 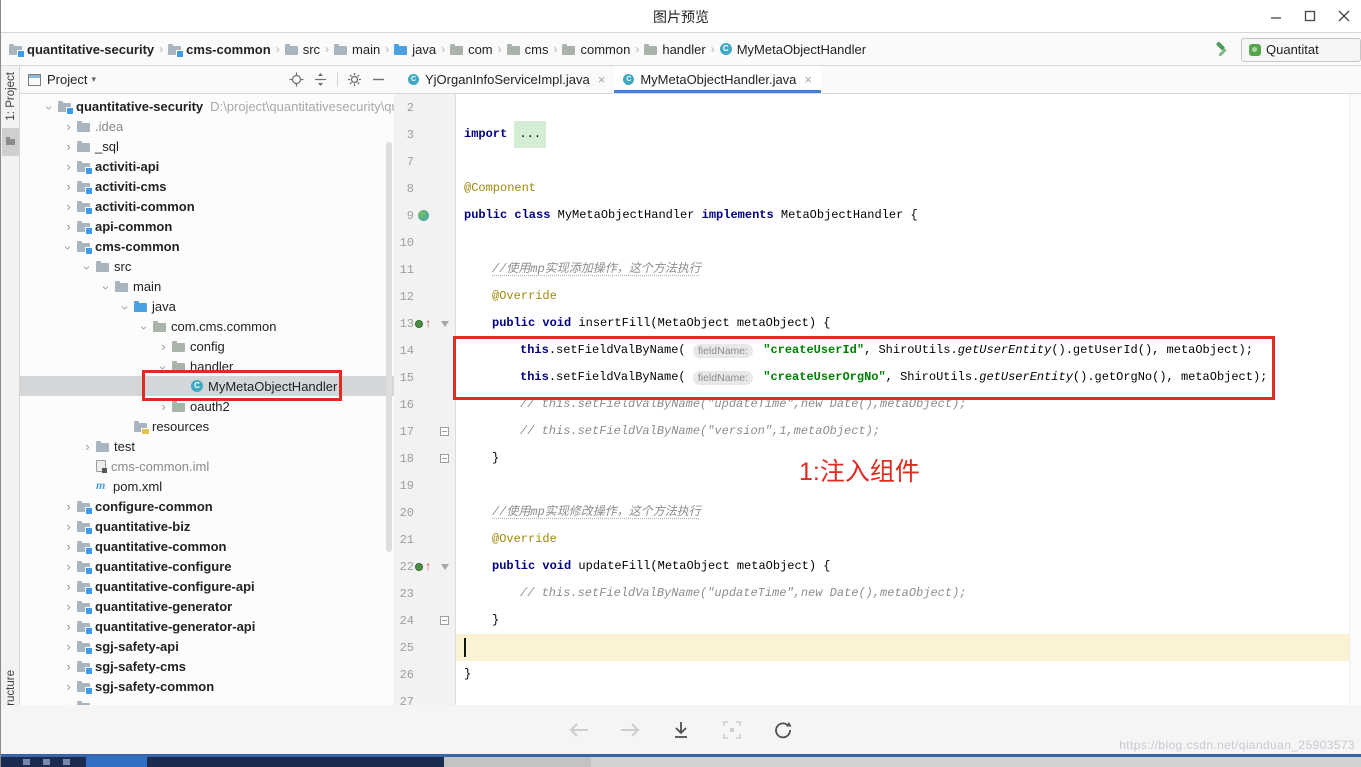 I want to click on breadcrumb-item: com, so click(x=471, y=49).